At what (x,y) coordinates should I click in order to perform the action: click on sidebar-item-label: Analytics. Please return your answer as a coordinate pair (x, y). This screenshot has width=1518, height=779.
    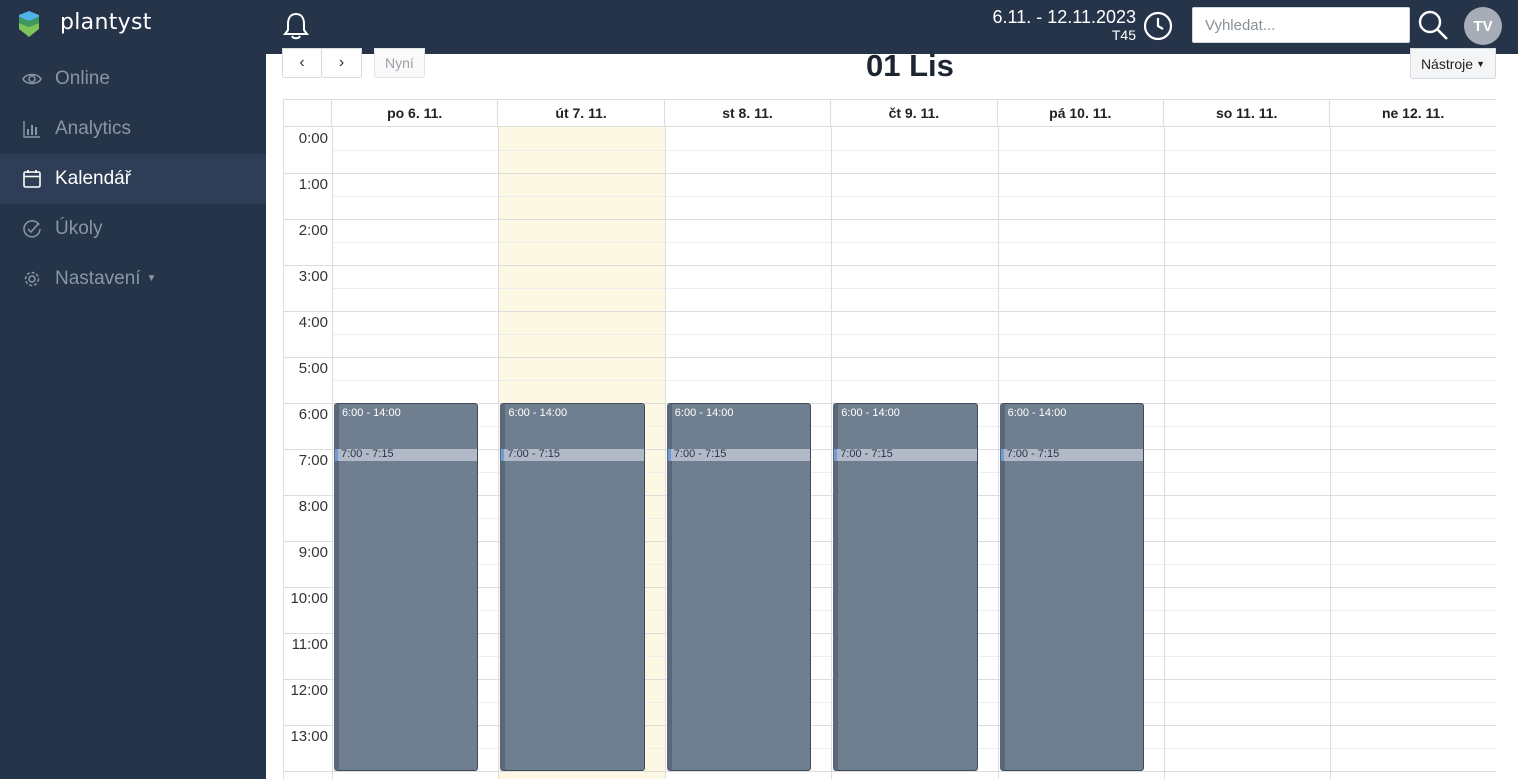
    Looking at the image, I should click on (93, 128).